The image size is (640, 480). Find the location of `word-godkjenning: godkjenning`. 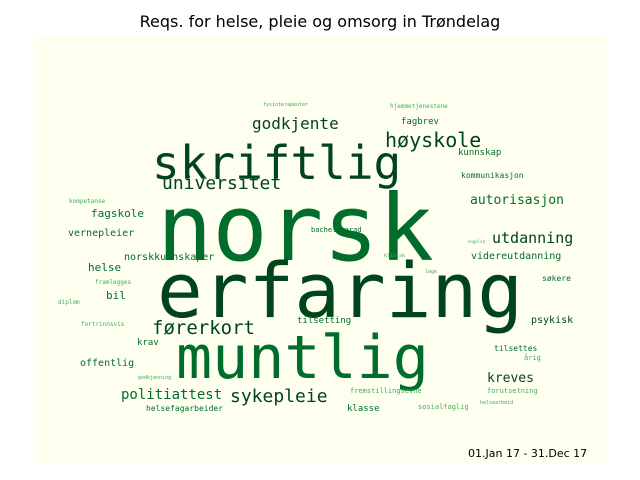

word-godkjenning: godkjenning is located at coordinates (154, 378).